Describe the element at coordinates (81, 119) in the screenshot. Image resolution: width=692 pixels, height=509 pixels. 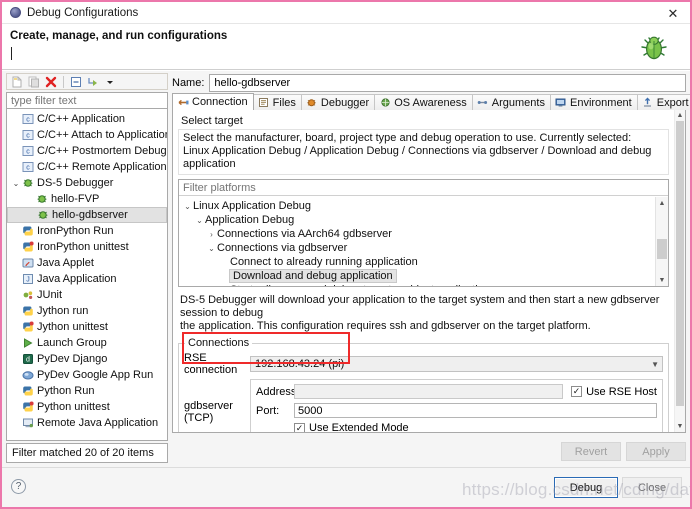
I see `config-tree-item-label: C/C++ Application` at that location.